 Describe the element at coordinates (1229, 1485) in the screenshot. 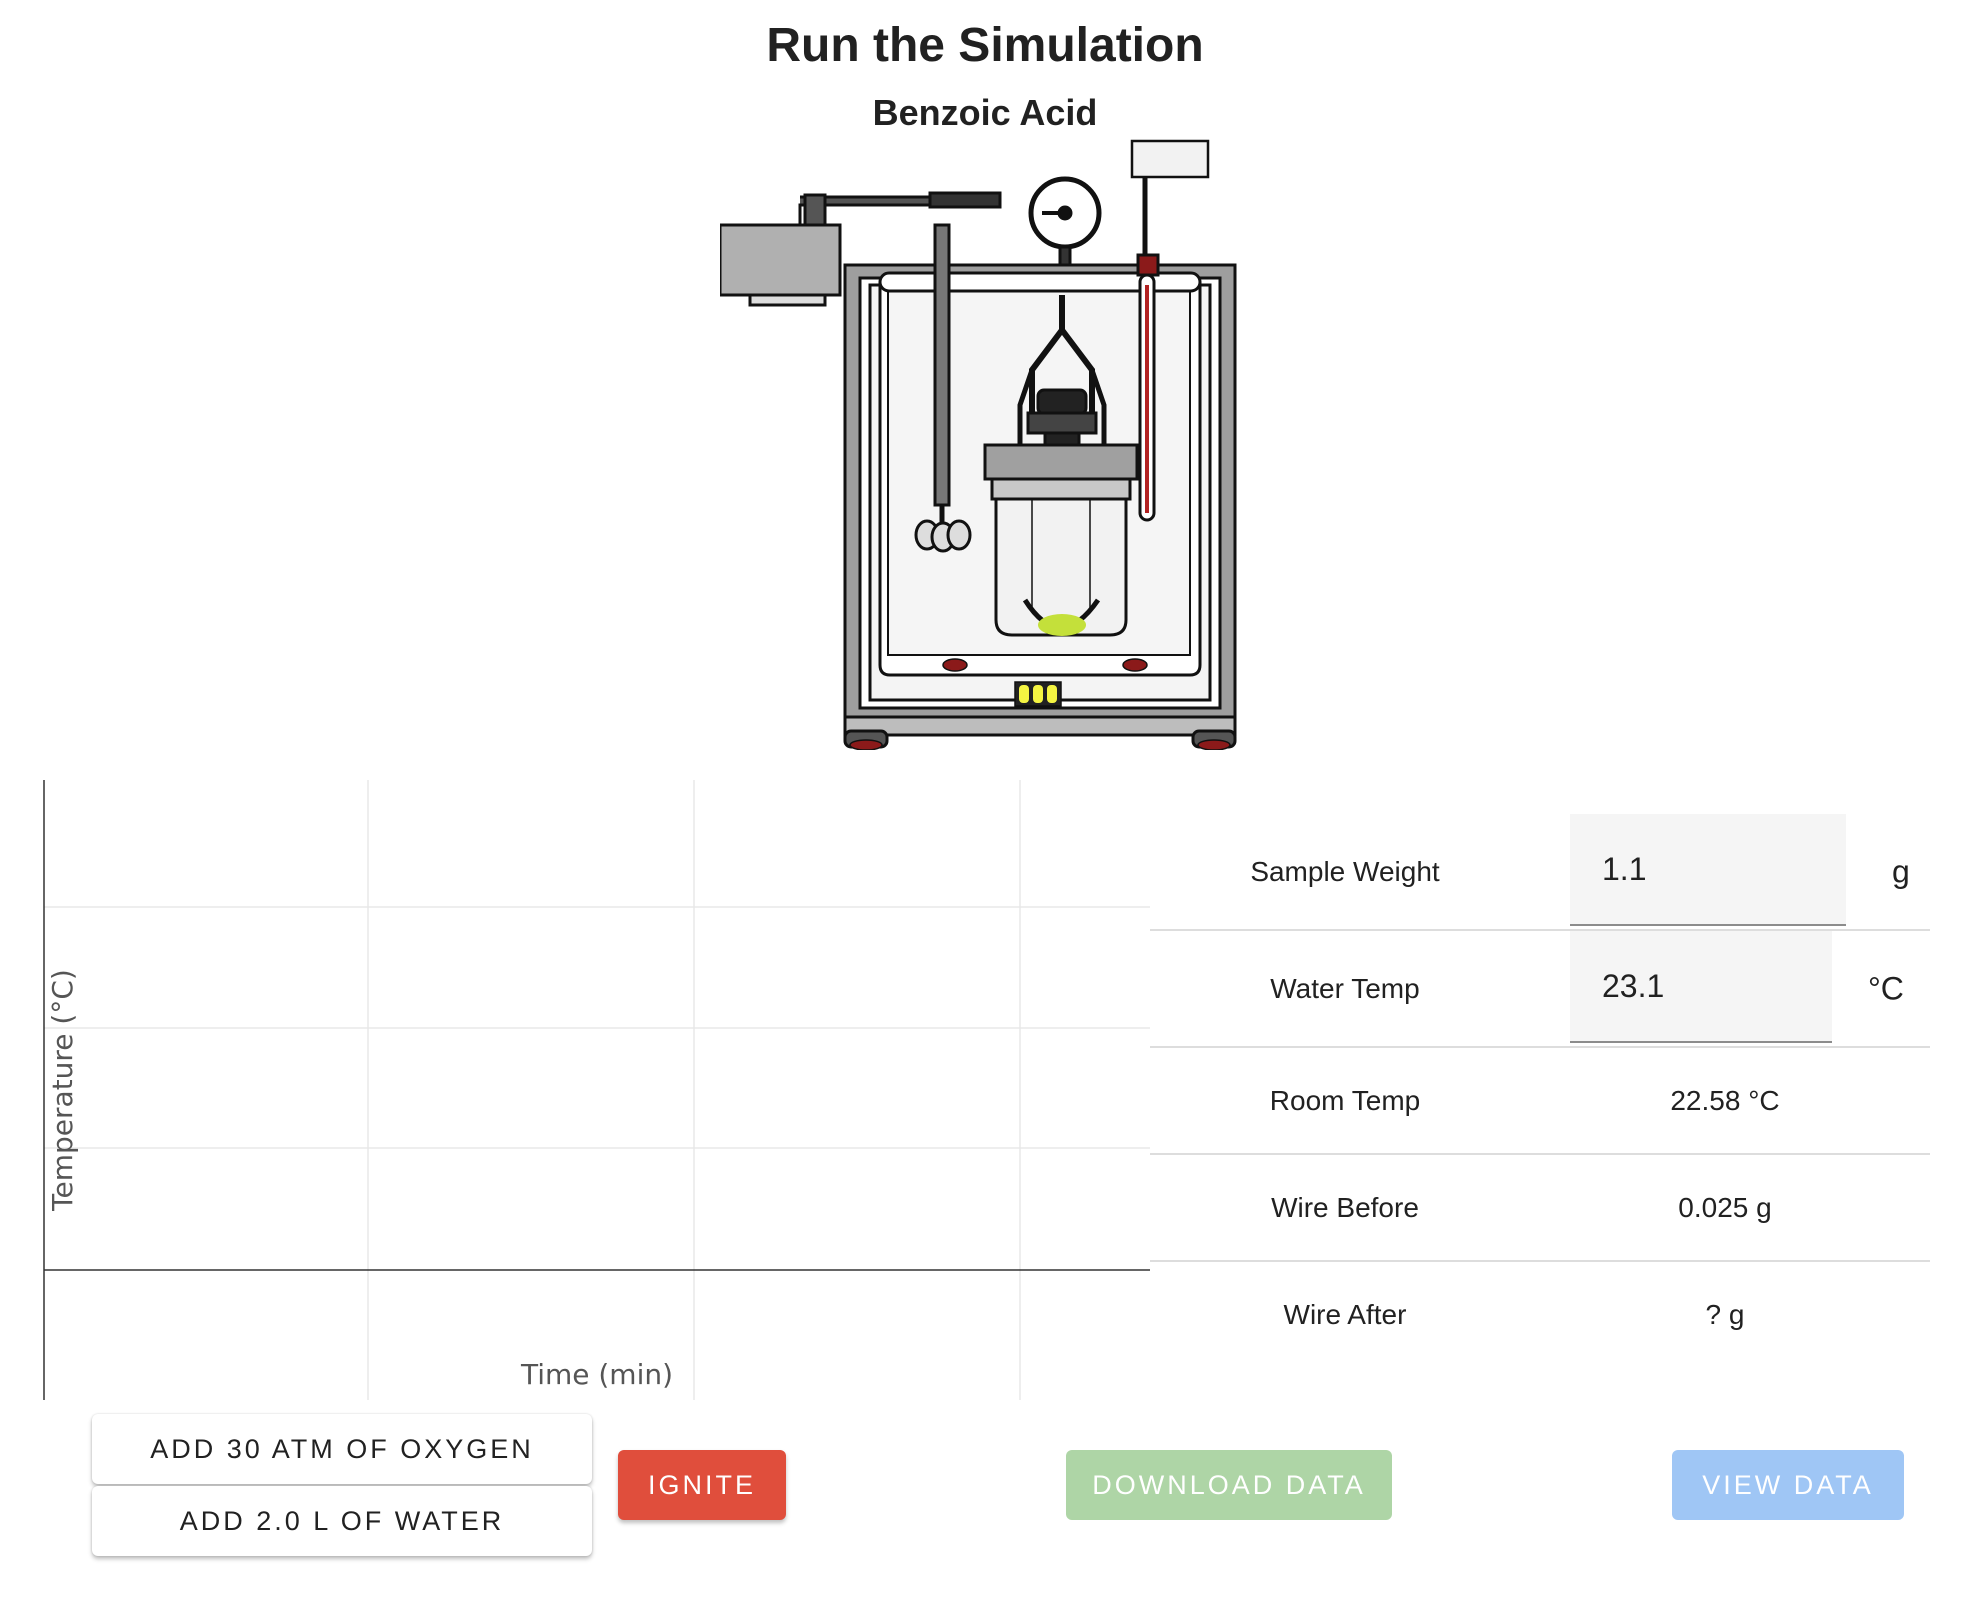

I see `download-data-button: Download Data` at that location.